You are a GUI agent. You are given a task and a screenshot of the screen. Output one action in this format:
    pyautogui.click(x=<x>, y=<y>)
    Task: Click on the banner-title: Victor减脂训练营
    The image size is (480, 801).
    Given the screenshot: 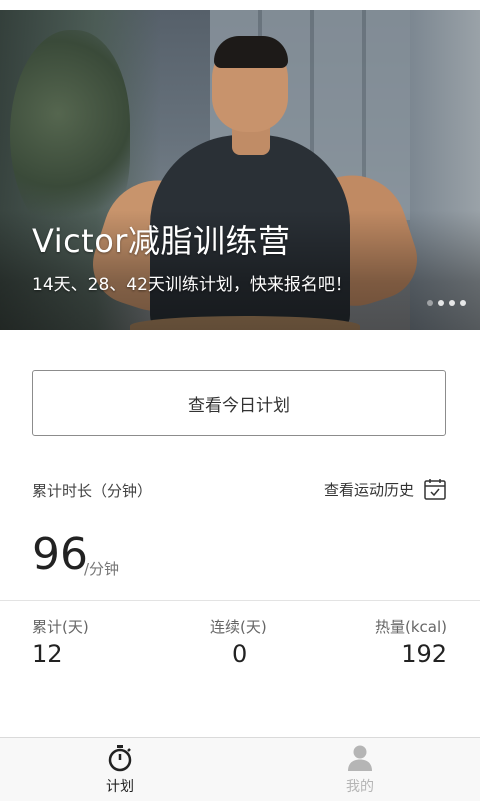 What is the action you would take?
    pyautogui.click(x=161, y=241)
    